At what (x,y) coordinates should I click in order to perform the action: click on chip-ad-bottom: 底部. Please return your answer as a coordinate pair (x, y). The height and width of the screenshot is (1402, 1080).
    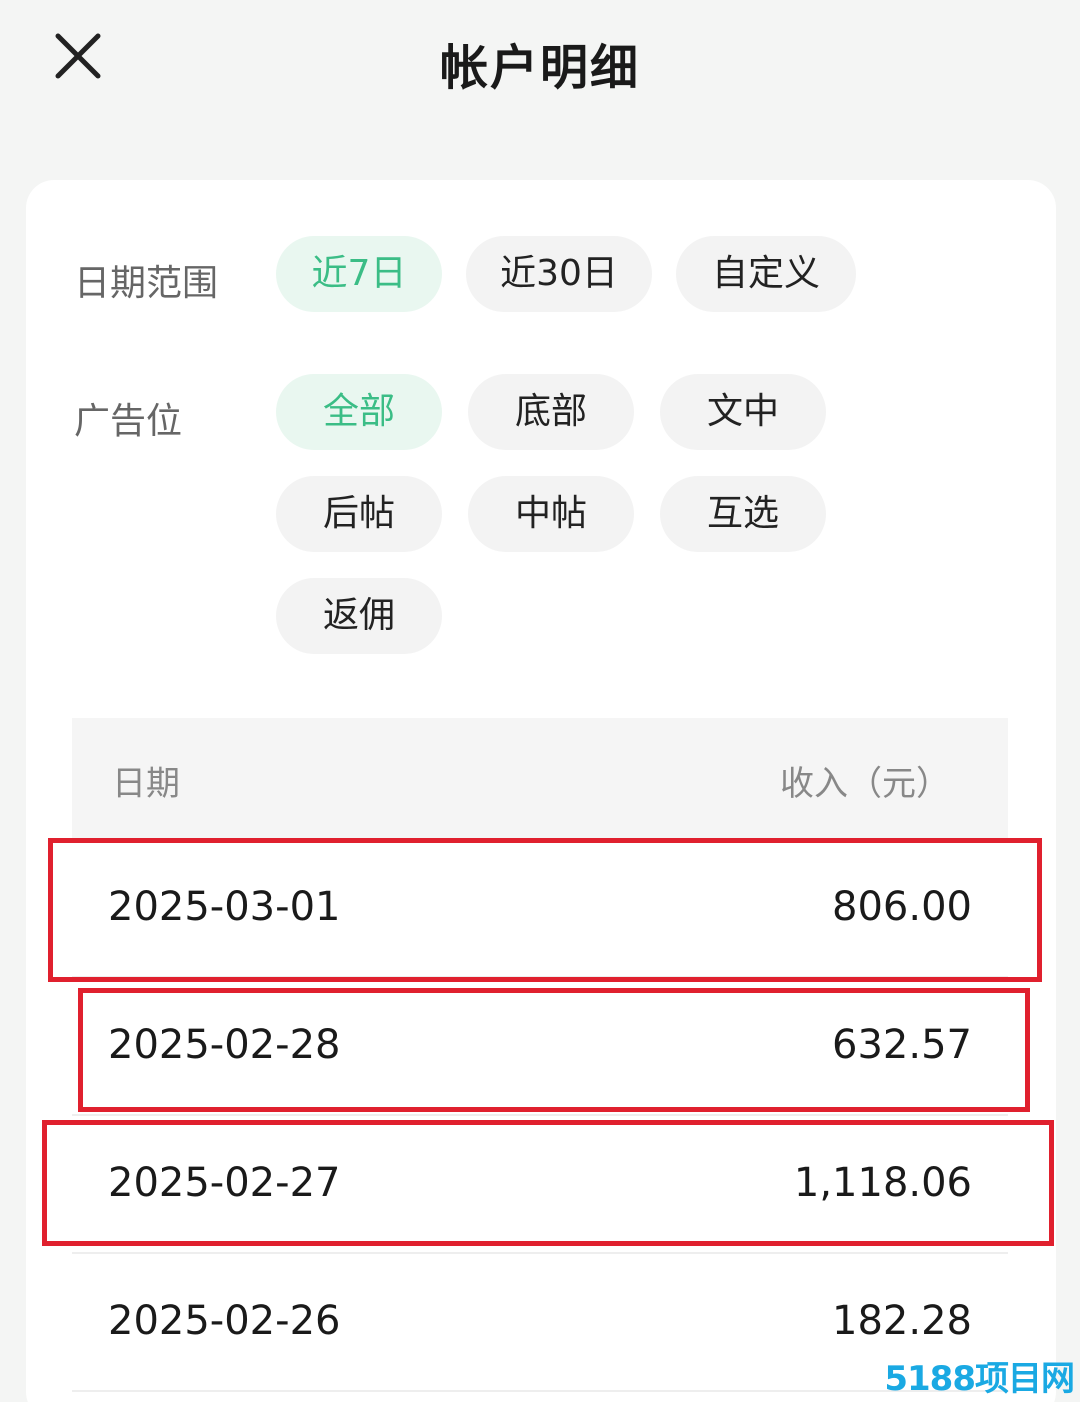
    Looking at the image, I should click on (551, 412).